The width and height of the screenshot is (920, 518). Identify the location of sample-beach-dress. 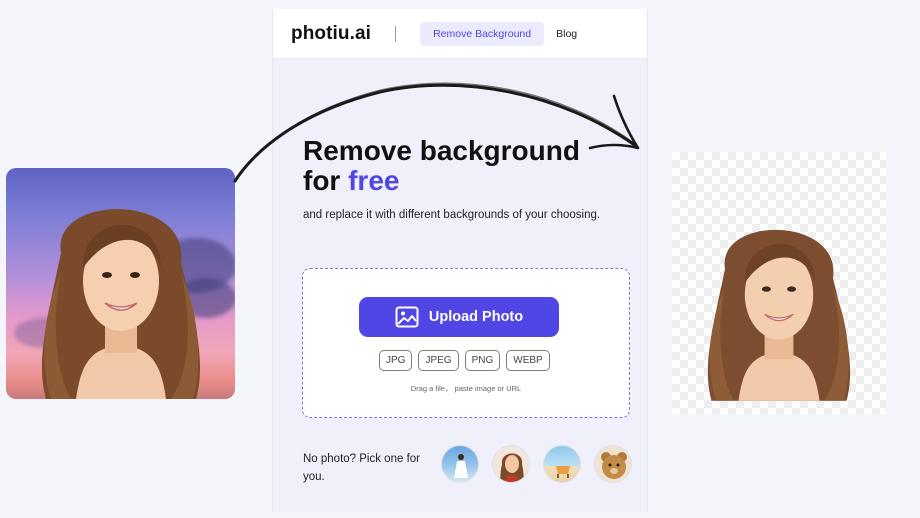
(460, 464).